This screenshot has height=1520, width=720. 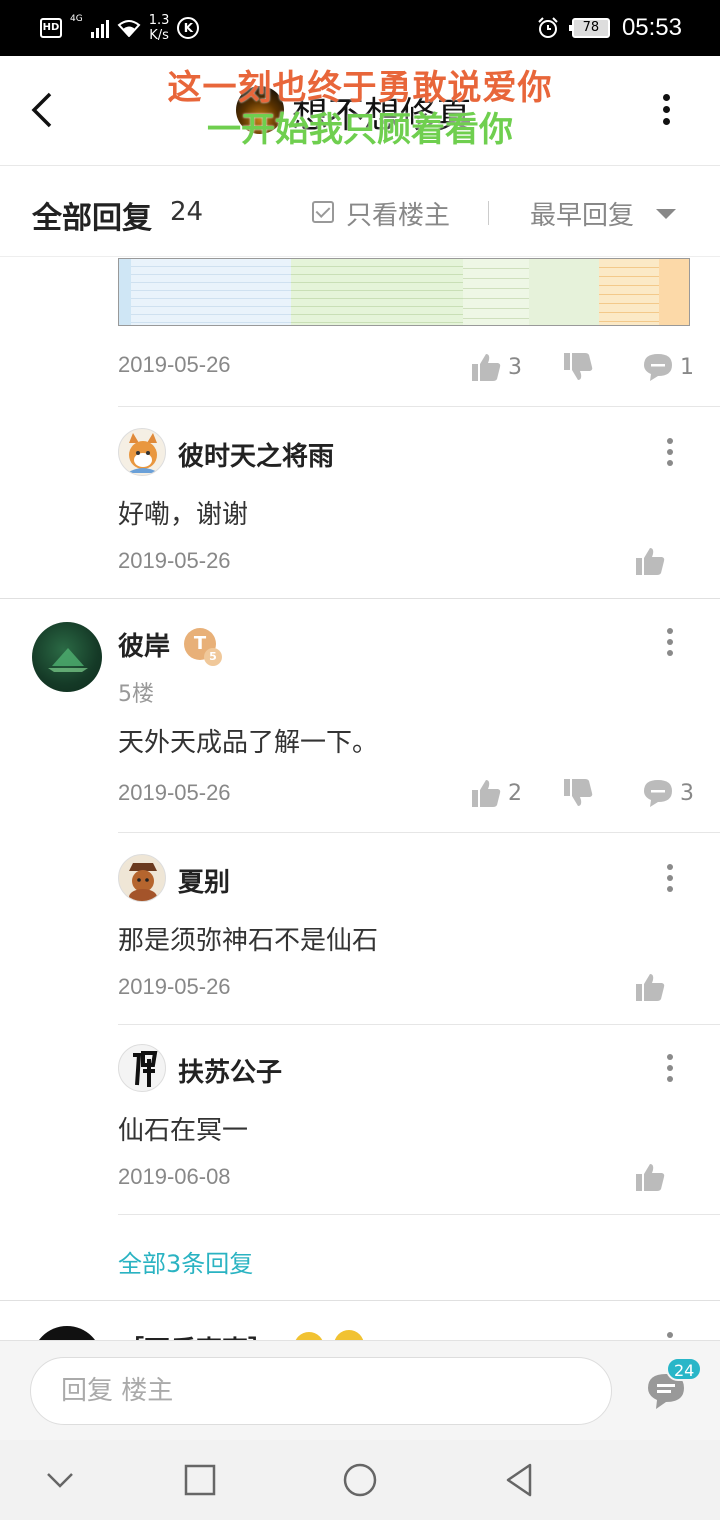 I want to click on status-left: HD 4G 1.3 K/s K, so click(x=120, y=28).